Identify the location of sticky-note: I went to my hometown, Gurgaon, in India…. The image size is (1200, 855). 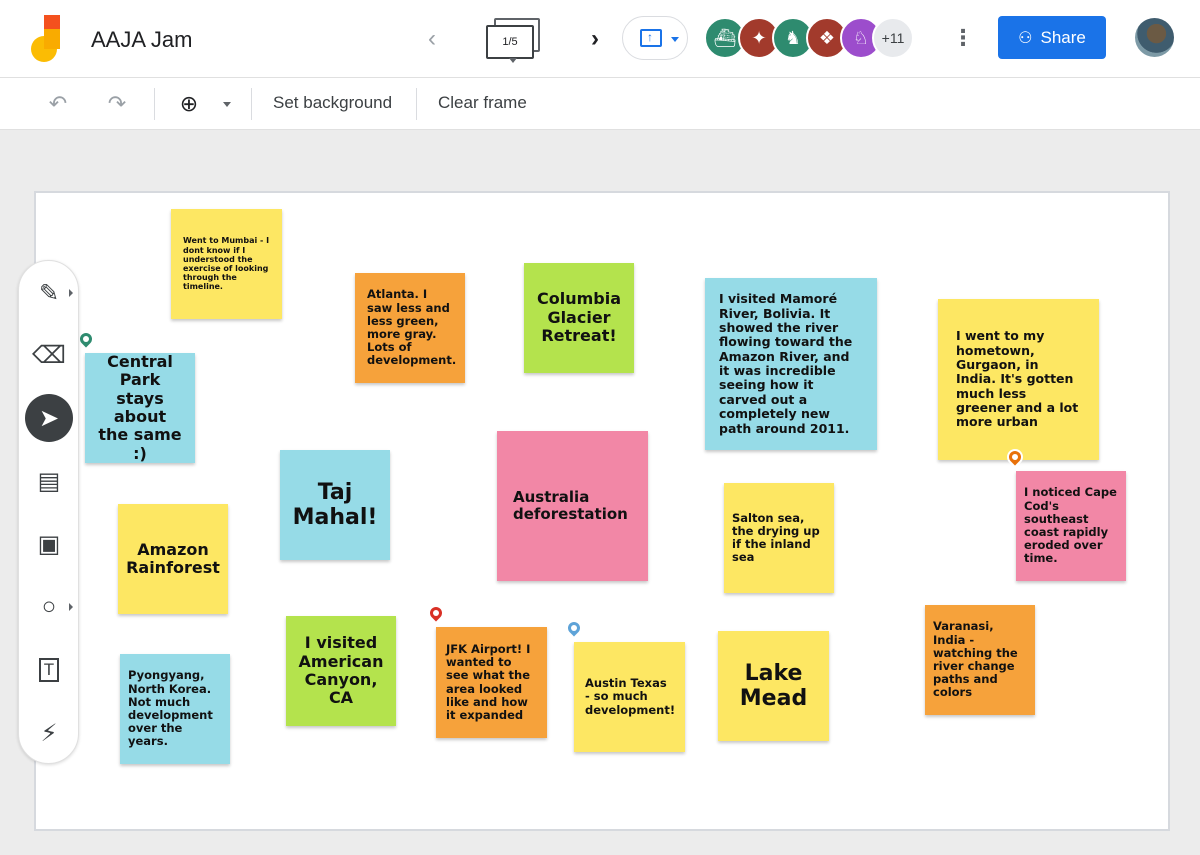
(1018, 379).